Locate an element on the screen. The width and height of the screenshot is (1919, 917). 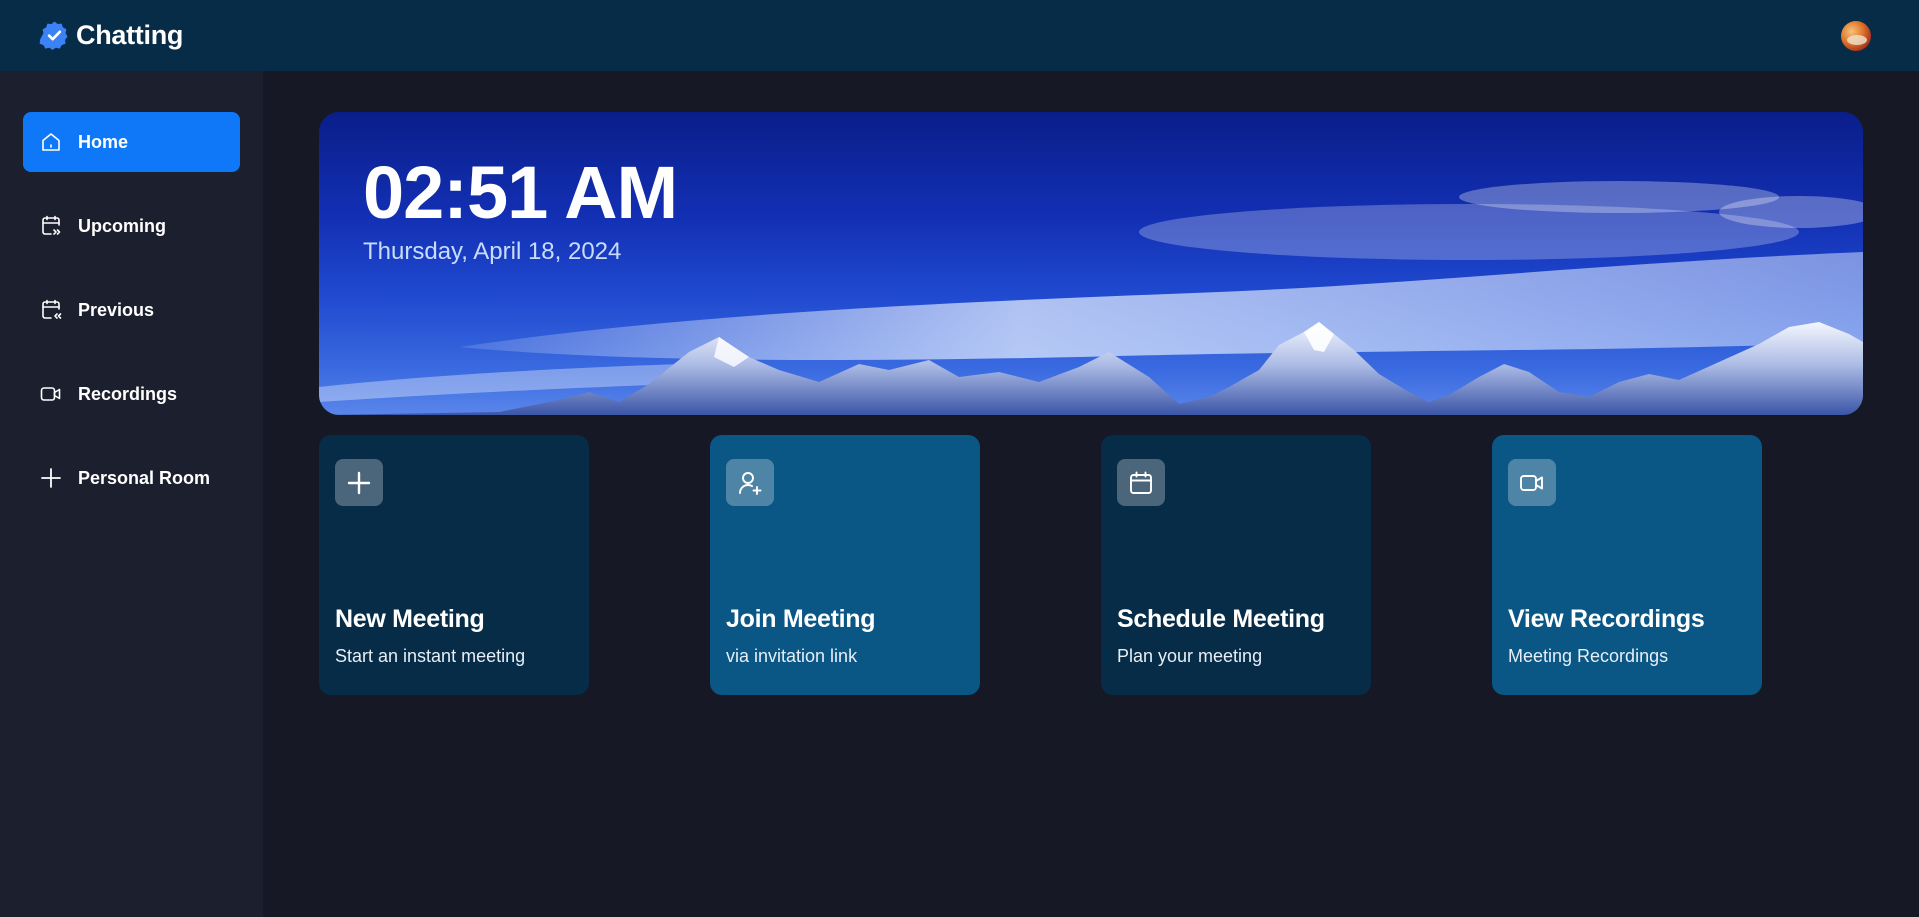
sidebar-item-recordings: Recordings is located at coordinates (131, 394).